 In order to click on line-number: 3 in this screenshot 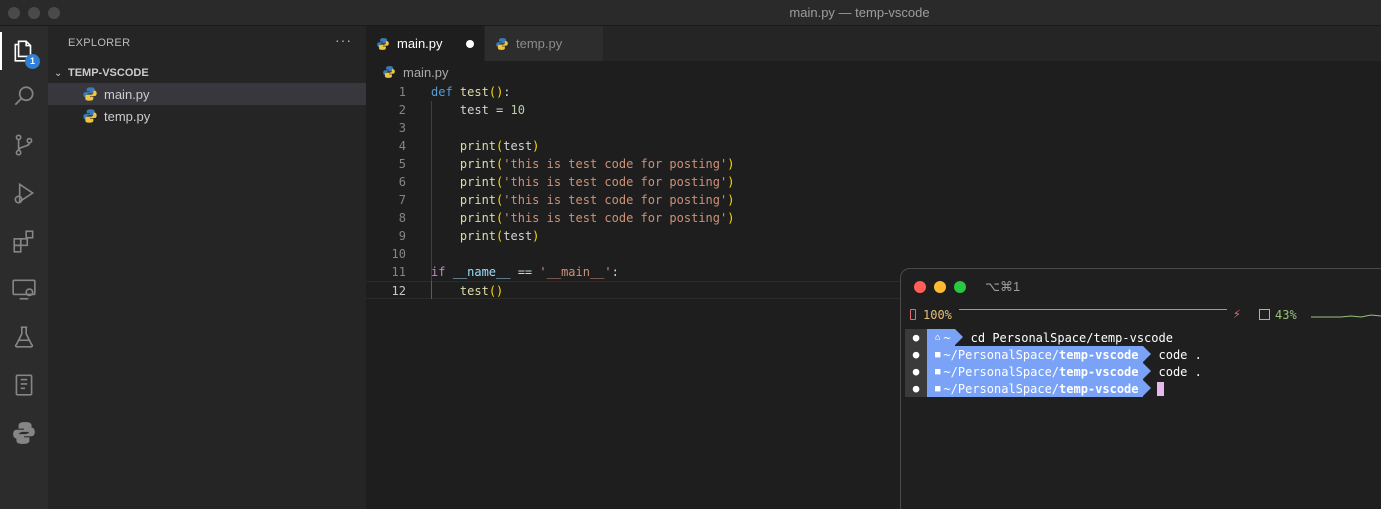, I will do `click(402, 128)`.